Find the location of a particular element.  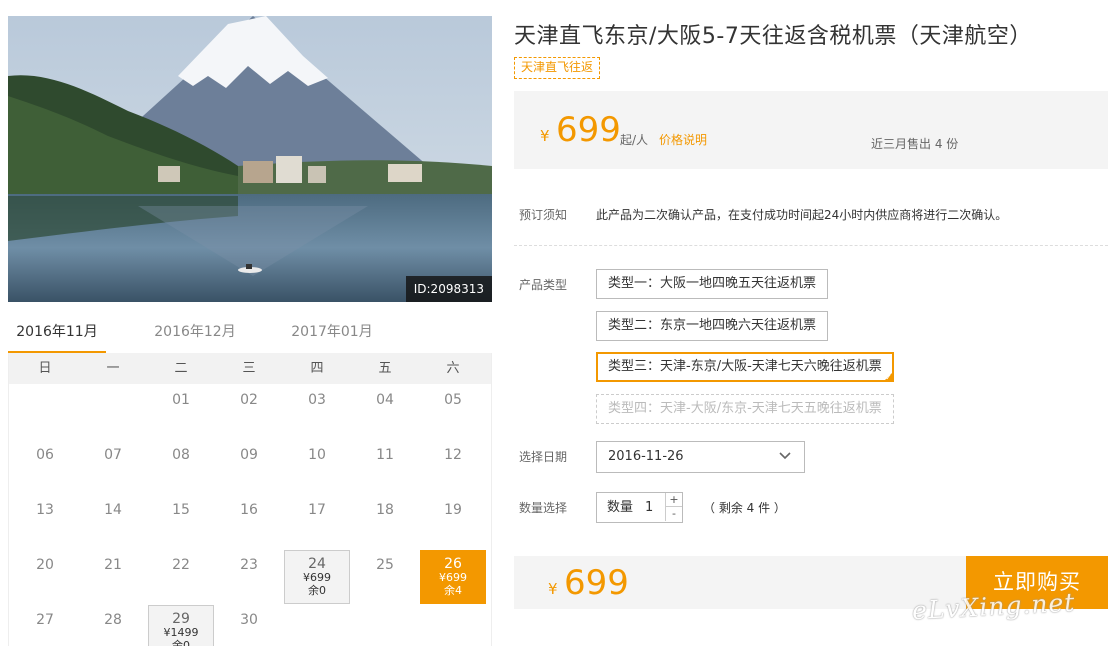

quantity-stepper: 数量 1 + - is located at coordinates (639, 507).